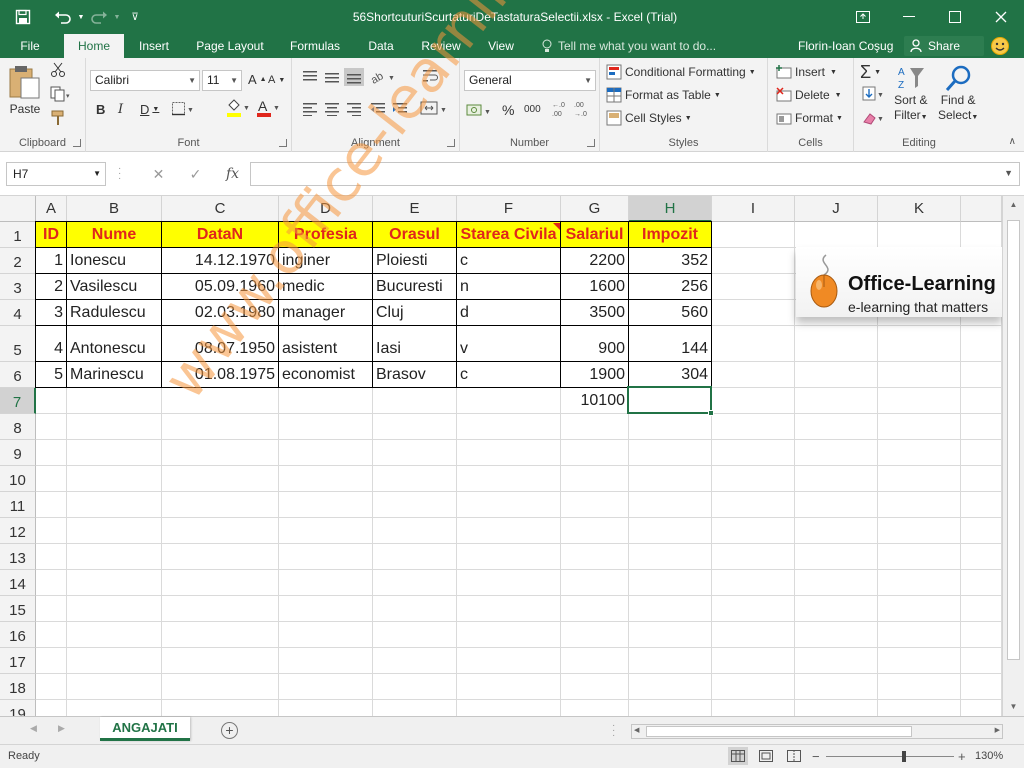  Describe the element at coordinates (981, 209) in the screenshot. I see `column-header-partial` at that location.